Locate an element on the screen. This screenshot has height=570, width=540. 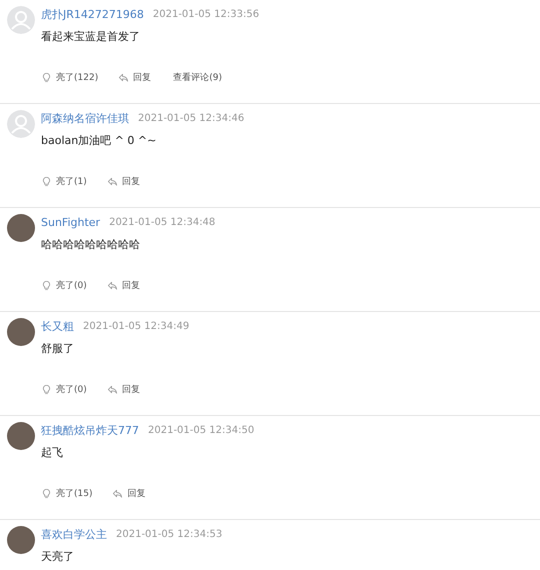
like-button: 亮了(1) is located at coordinates (64, 181).